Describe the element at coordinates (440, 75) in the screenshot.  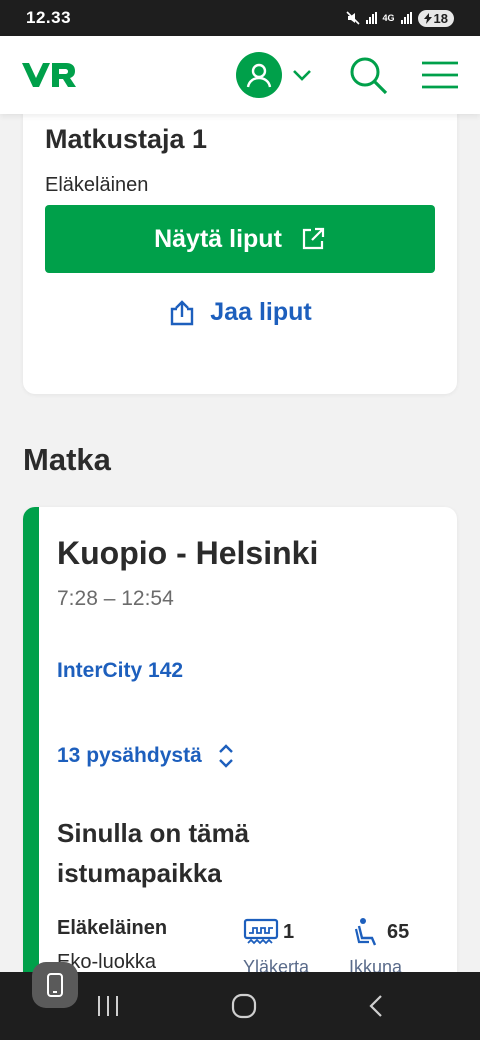
I see `menu-icon` at that location.